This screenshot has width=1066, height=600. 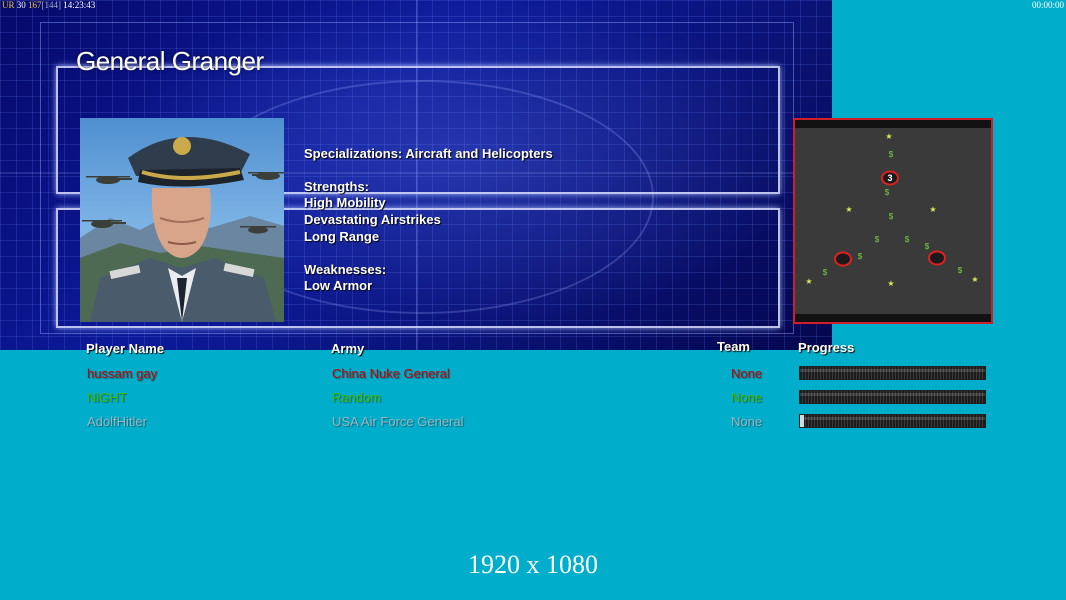 What do you see at coordinates (826, 347) in the screenshot?
I see `header-progress: Progress` at bounding box center [826, 347].